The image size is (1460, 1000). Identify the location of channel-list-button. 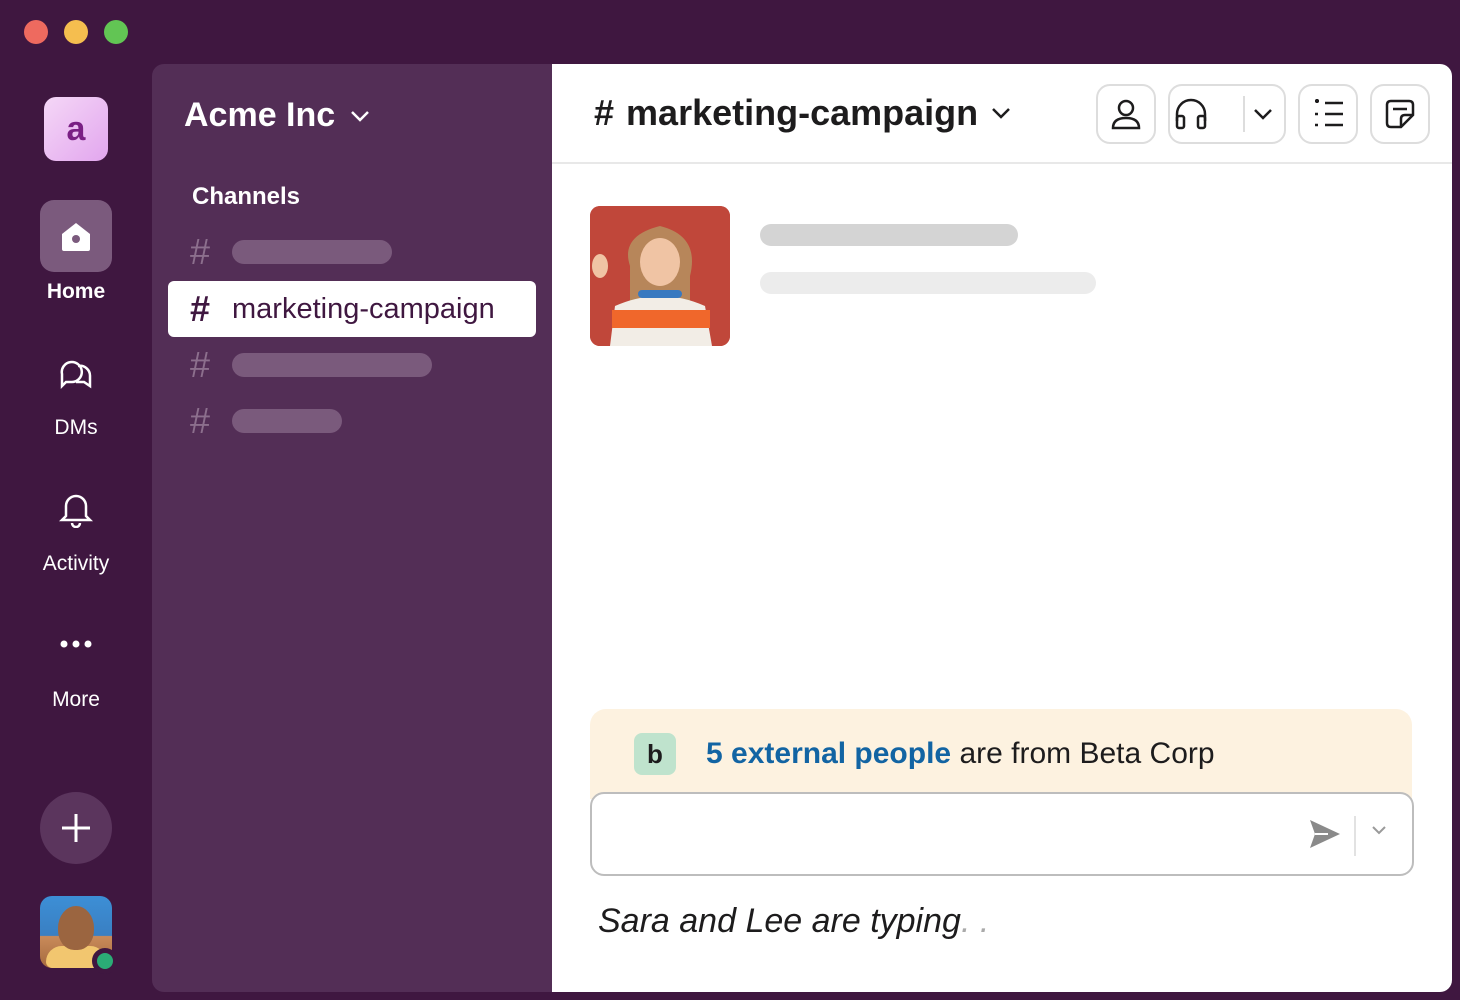
(1328, 114).